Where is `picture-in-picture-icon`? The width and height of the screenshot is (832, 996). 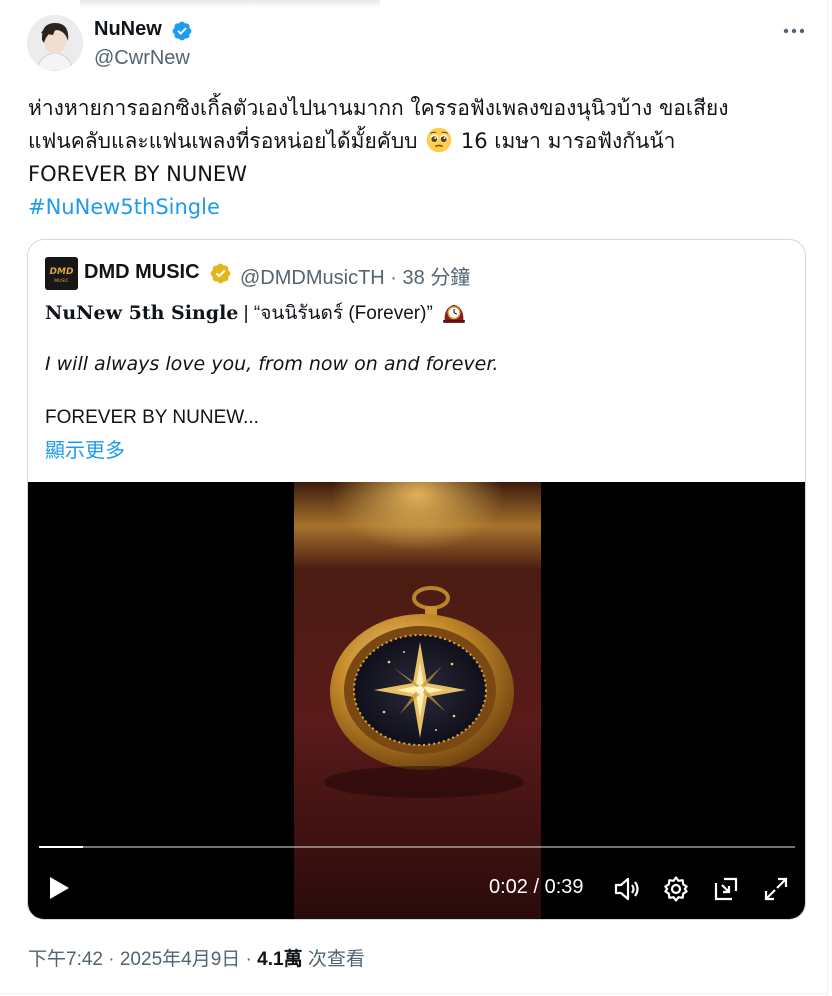
picture-in-picture-icon is located at coordinates (726, 889).